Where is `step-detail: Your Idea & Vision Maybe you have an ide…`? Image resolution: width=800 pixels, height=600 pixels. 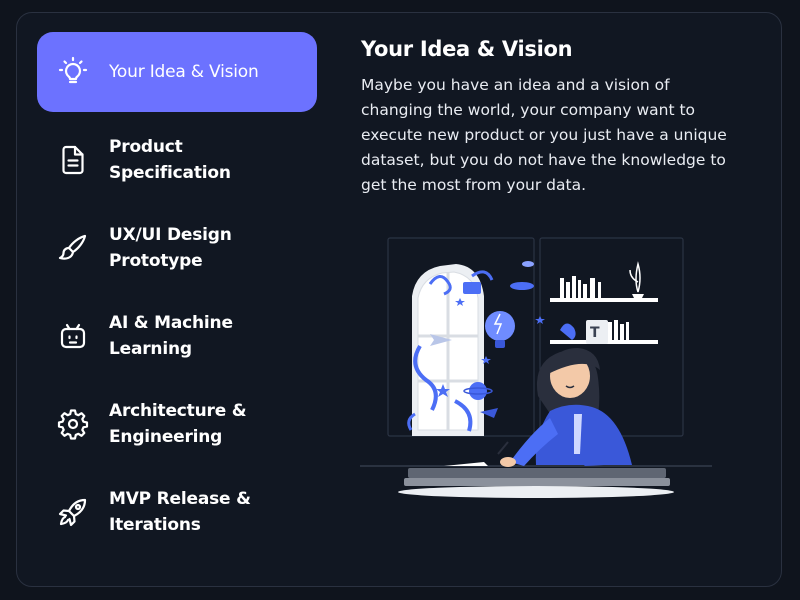
step-detail: Your Idea & Vision Maybe you have an ide… is located at coordinates (556, 116).